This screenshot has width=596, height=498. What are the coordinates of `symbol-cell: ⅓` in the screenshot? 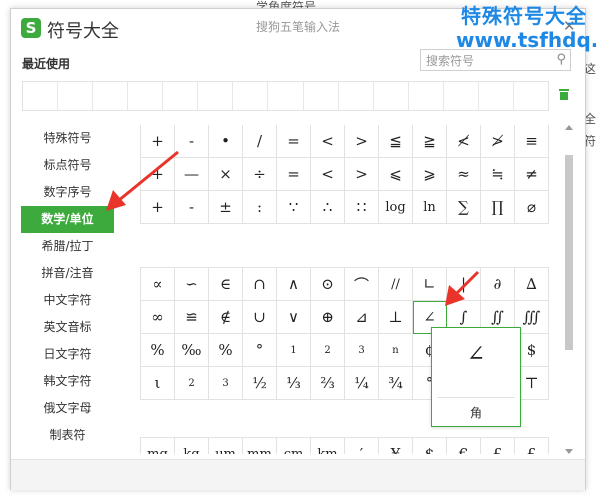 It's located at (294, 383).